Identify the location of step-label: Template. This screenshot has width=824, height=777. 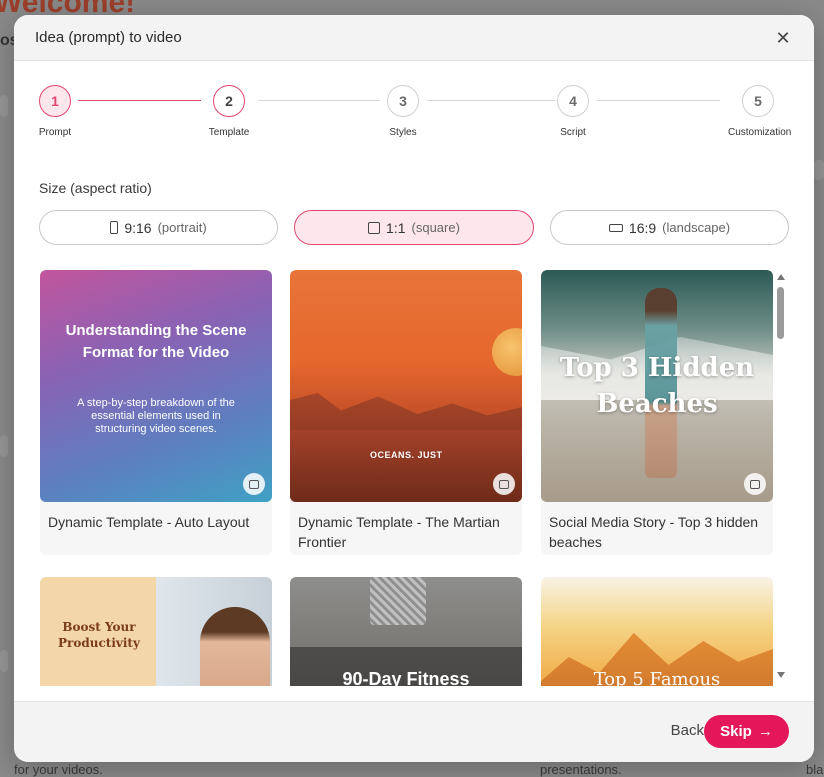
(229, 132).